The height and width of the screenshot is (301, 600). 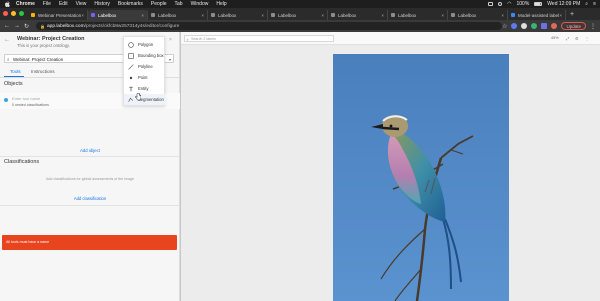 What do you see at coordinates (586, 4) in the screenshot?
I see `search-icon: ⌕` at bounding box center [586, 4].